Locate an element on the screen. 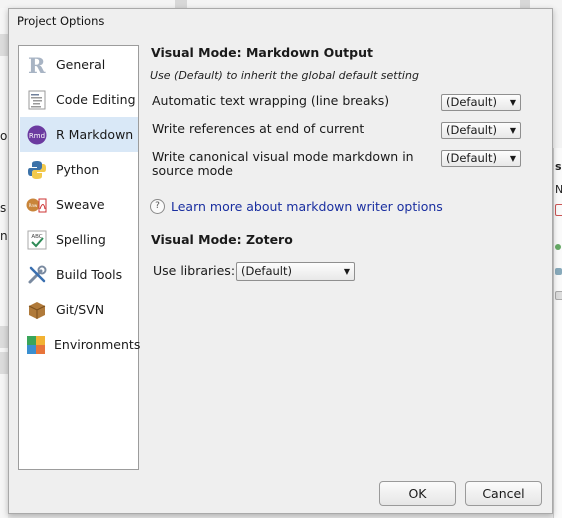  section-title-markdown-output: Visual Mode: Markdown Output is located at coordinates (262, 52).